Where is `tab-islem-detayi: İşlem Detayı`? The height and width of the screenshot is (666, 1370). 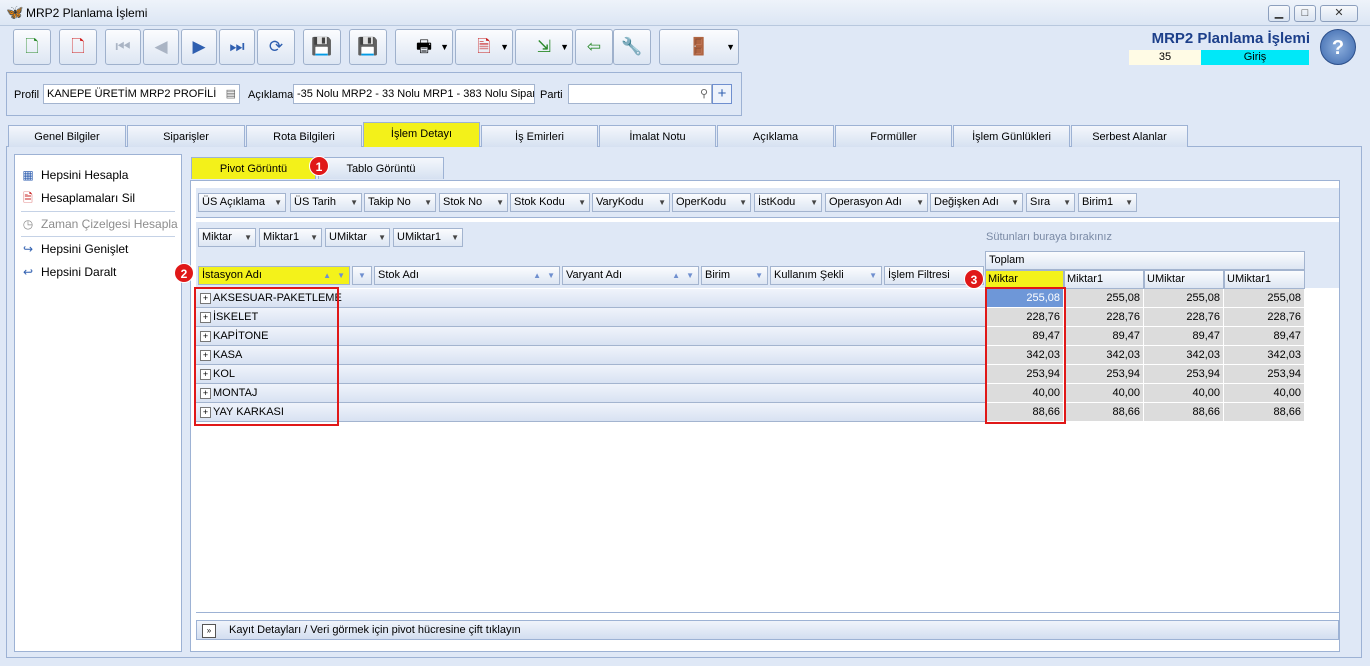 tab-islem-detayi: İşlem Detayı is located at coordinates (421, 134).